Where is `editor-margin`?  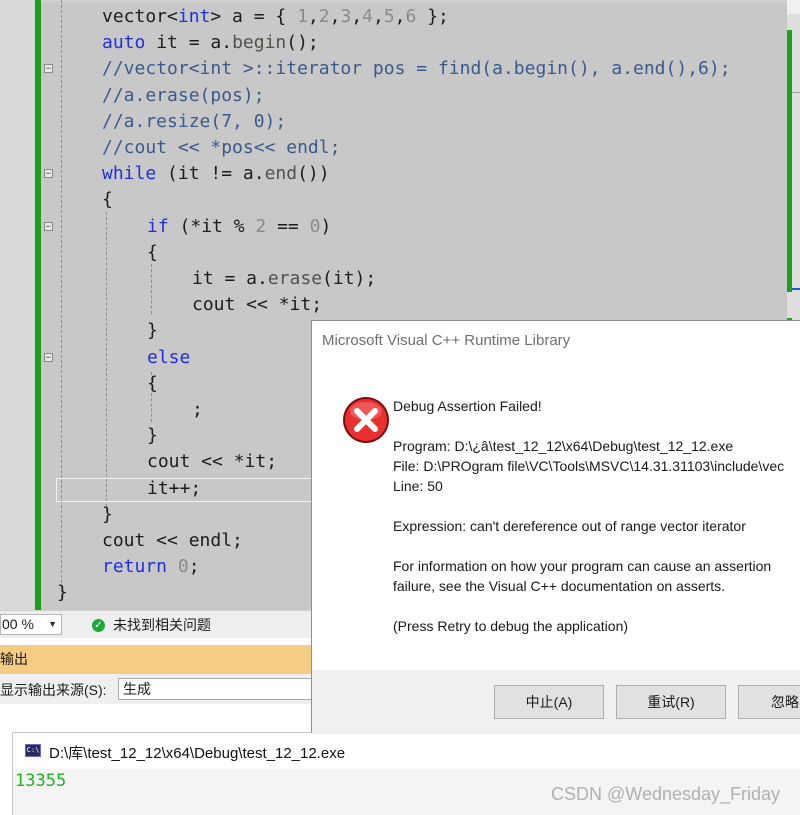 editor-margin is located at coordinates (17, 305).